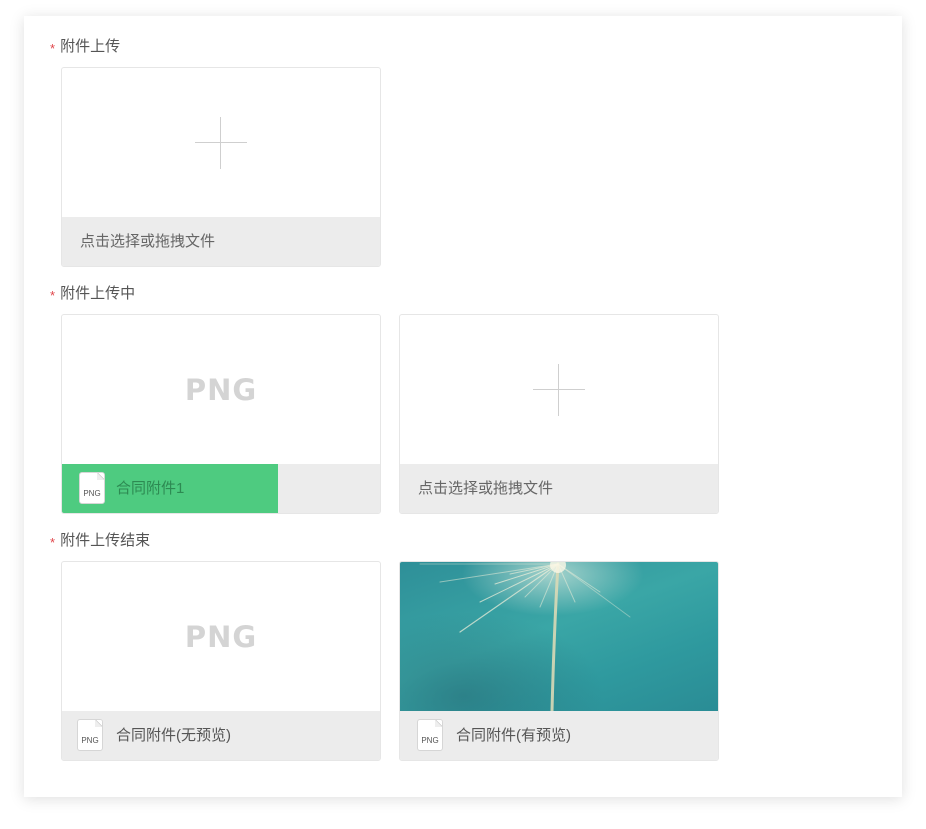 The height and width of the screenshot is (829, 926). What do you see at coordinates (525, 637) in the screenshot?
I see `dandelion-image` at bounding box center [525, 637].